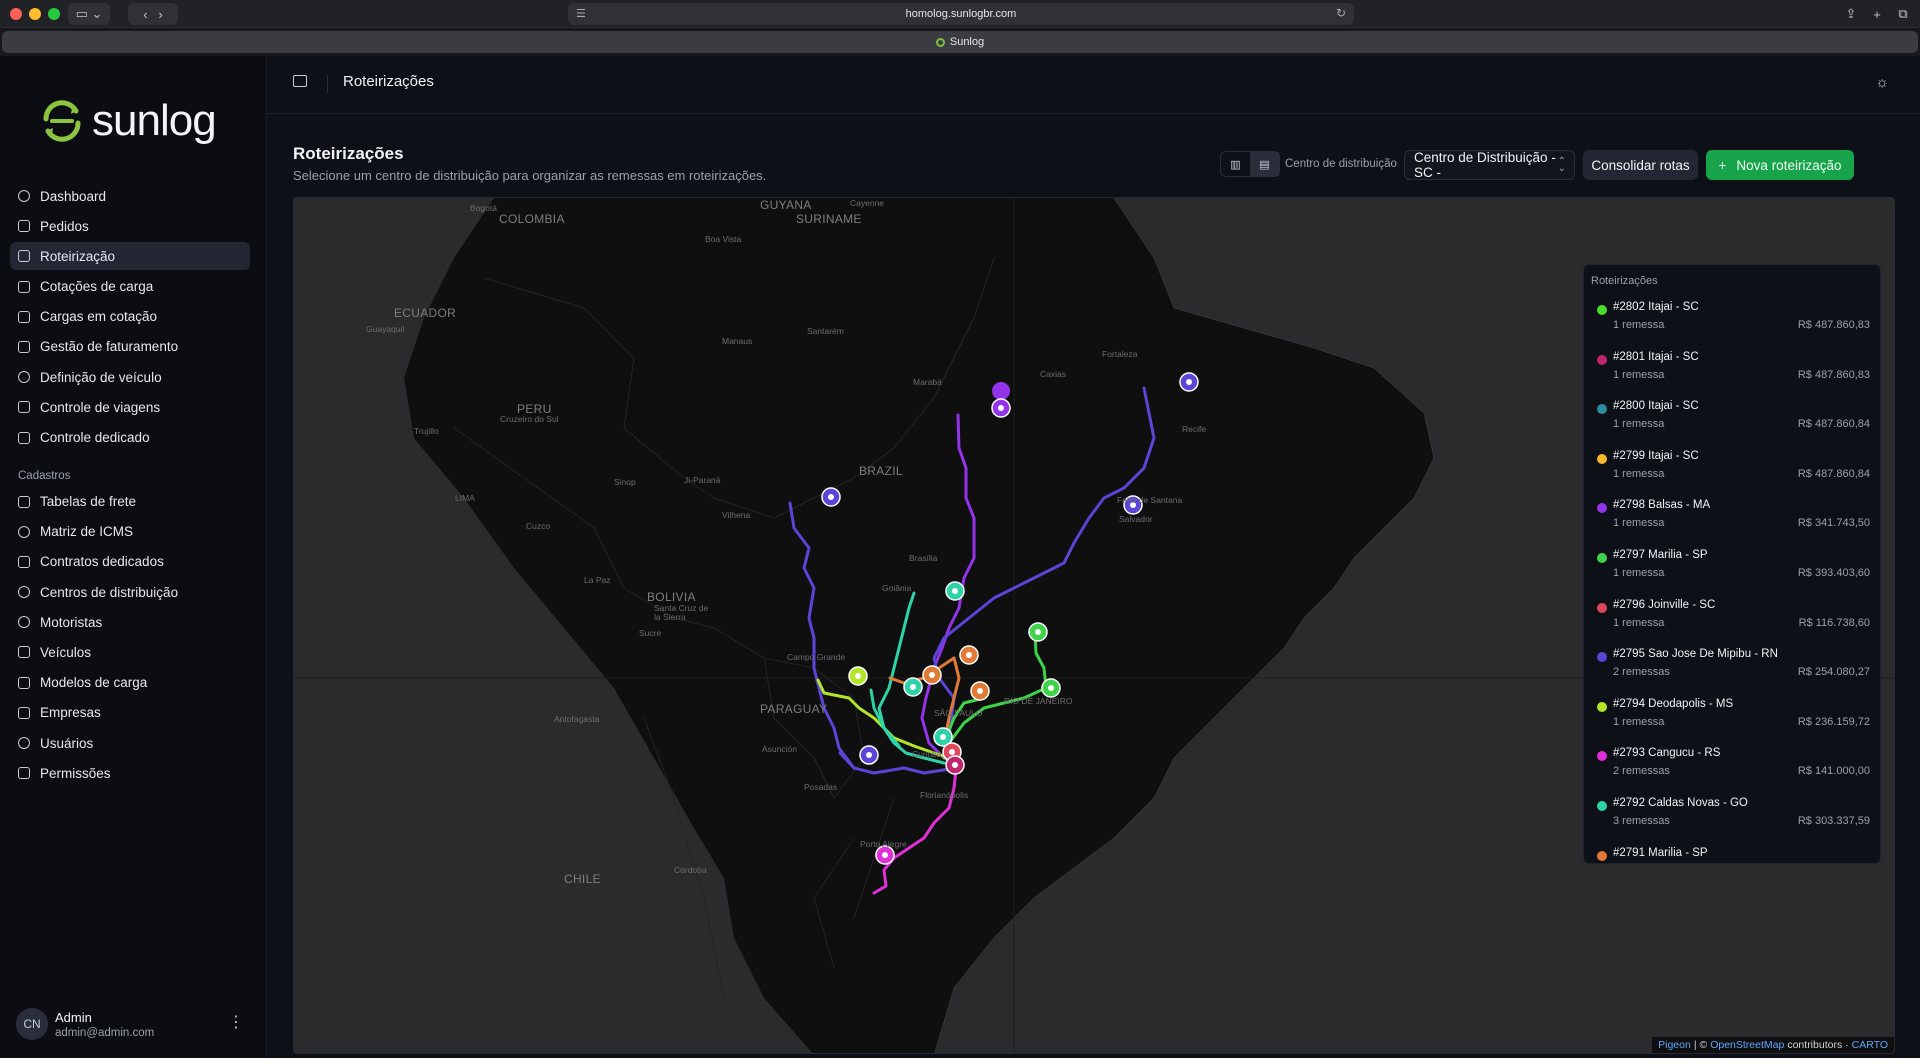 This screenshot has width=1920, height=1058. I want to click on cd-select: Centro de Distribuição - SC - ⌃ ⌄, so click(1489, 165).